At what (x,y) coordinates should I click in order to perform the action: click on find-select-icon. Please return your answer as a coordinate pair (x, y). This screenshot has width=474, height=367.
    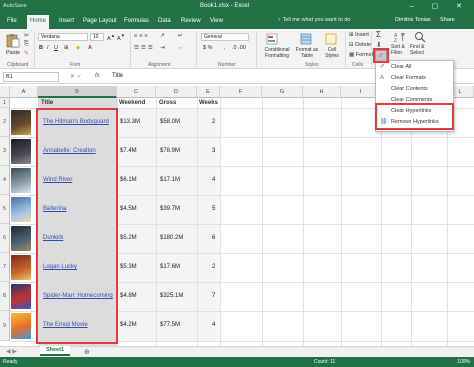
    Looking at the image, I should click on (420, 37).